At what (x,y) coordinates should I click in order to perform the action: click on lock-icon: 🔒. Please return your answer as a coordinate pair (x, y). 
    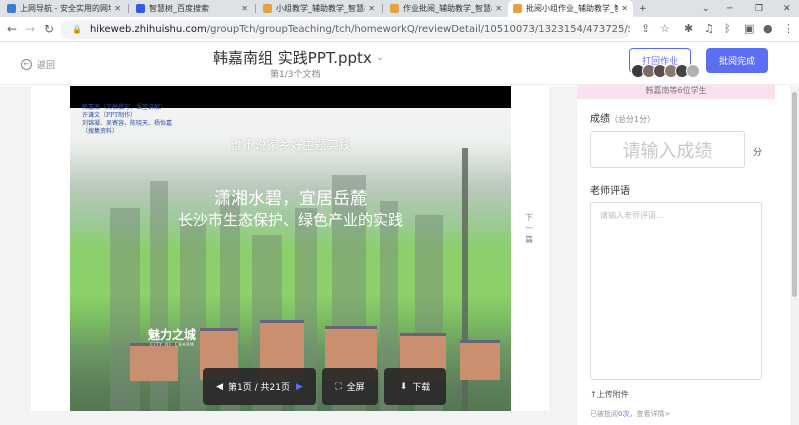
    Looking at the image, I should click on (77, 29).